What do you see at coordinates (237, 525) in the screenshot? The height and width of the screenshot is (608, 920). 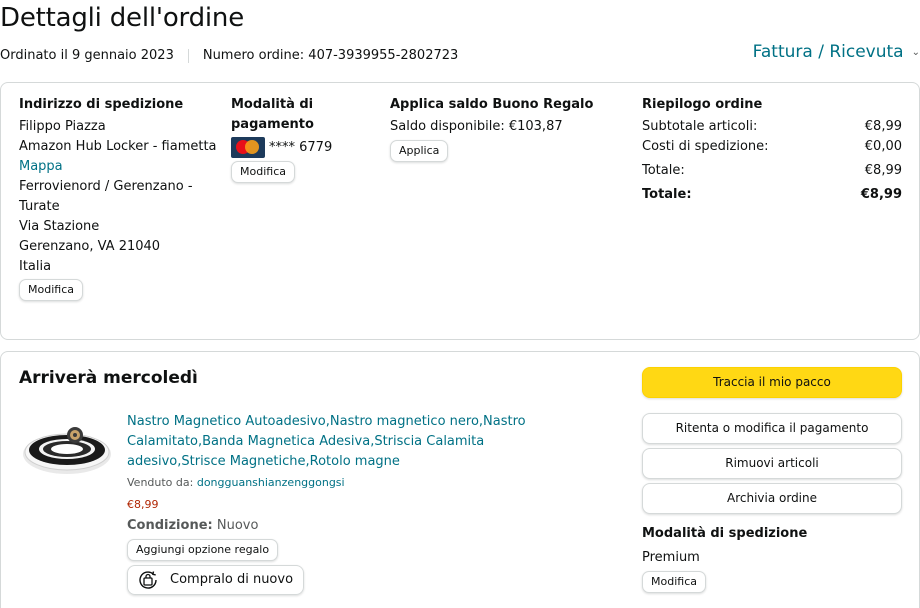 I see `condition-value: Nuovo` at bounding box center [237, 525].